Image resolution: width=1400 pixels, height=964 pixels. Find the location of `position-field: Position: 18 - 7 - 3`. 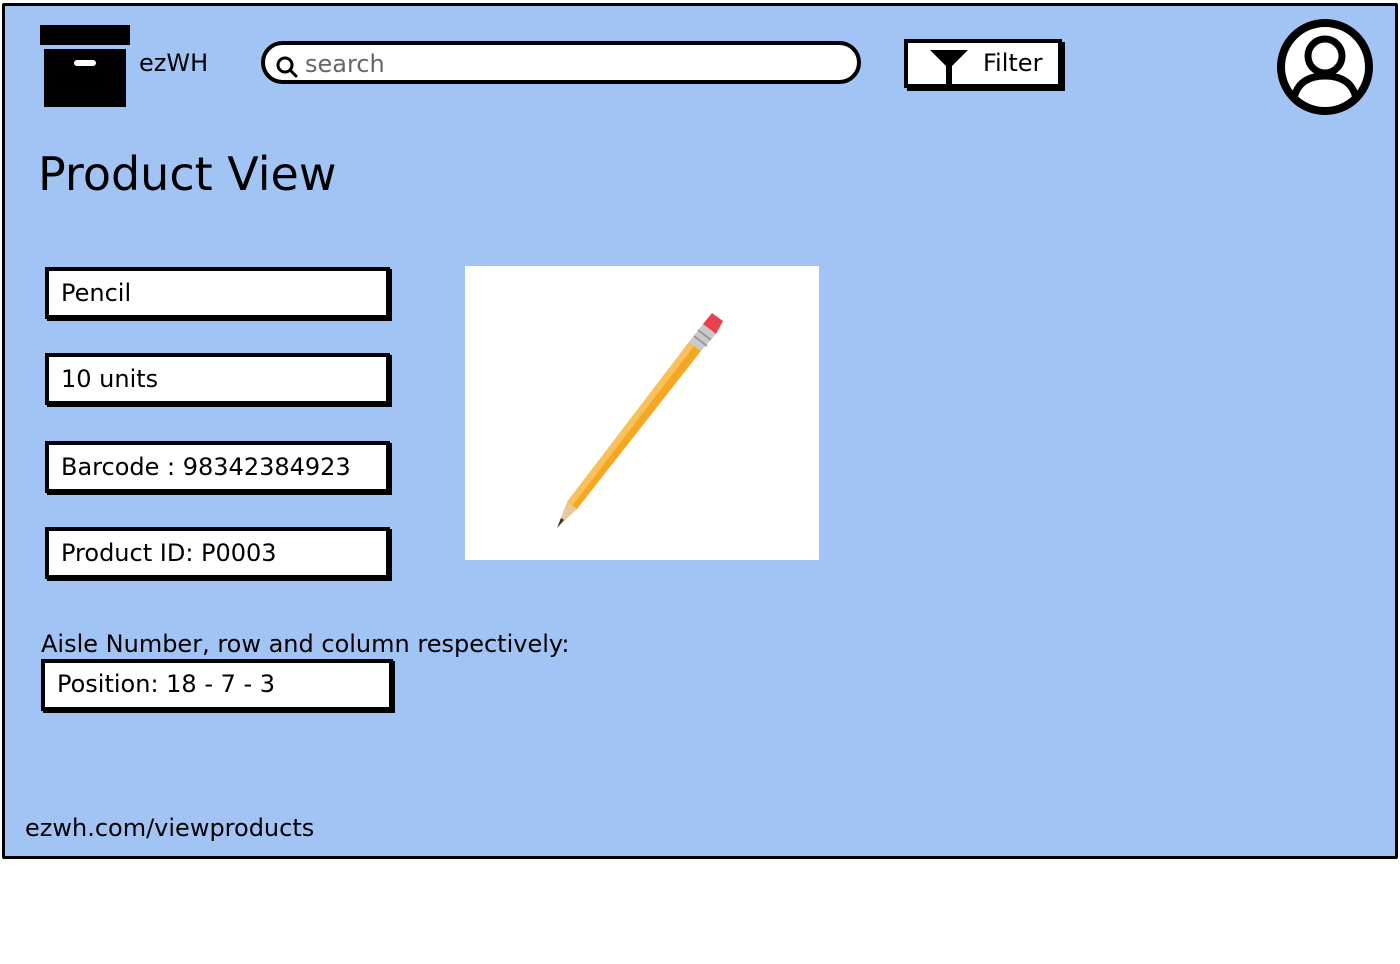

position-field: Position: 18 - 7 - 3 is located at coordinates (217, 685).